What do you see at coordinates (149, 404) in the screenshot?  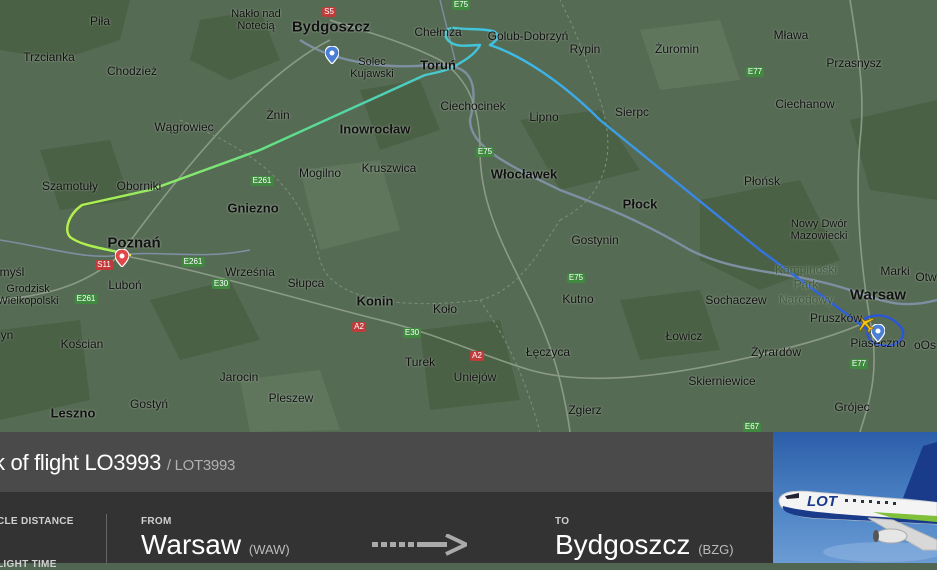 I see `place-label: Gostyń` at bounding box center [149, 404].